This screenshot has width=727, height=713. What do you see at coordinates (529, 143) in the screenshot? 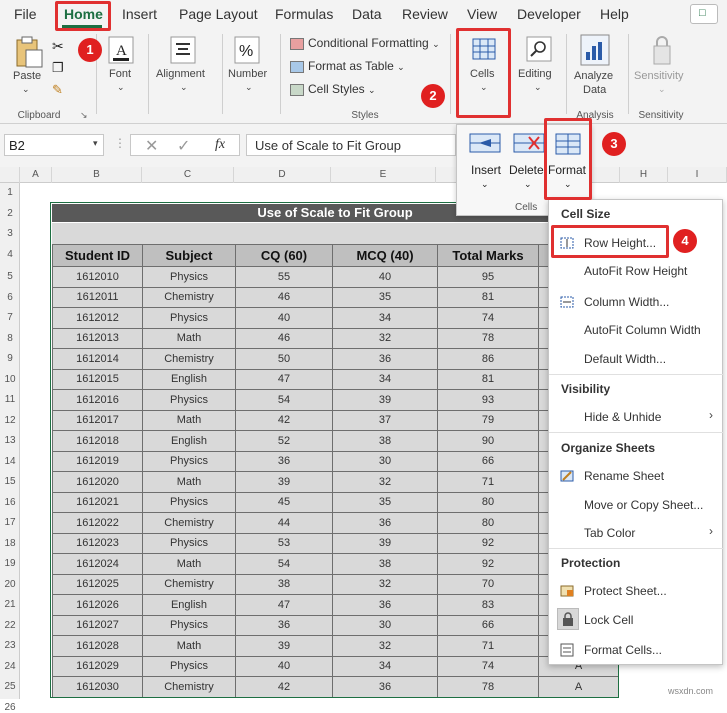
I see `delete-cells-icon` at bounding box center [529, 143].